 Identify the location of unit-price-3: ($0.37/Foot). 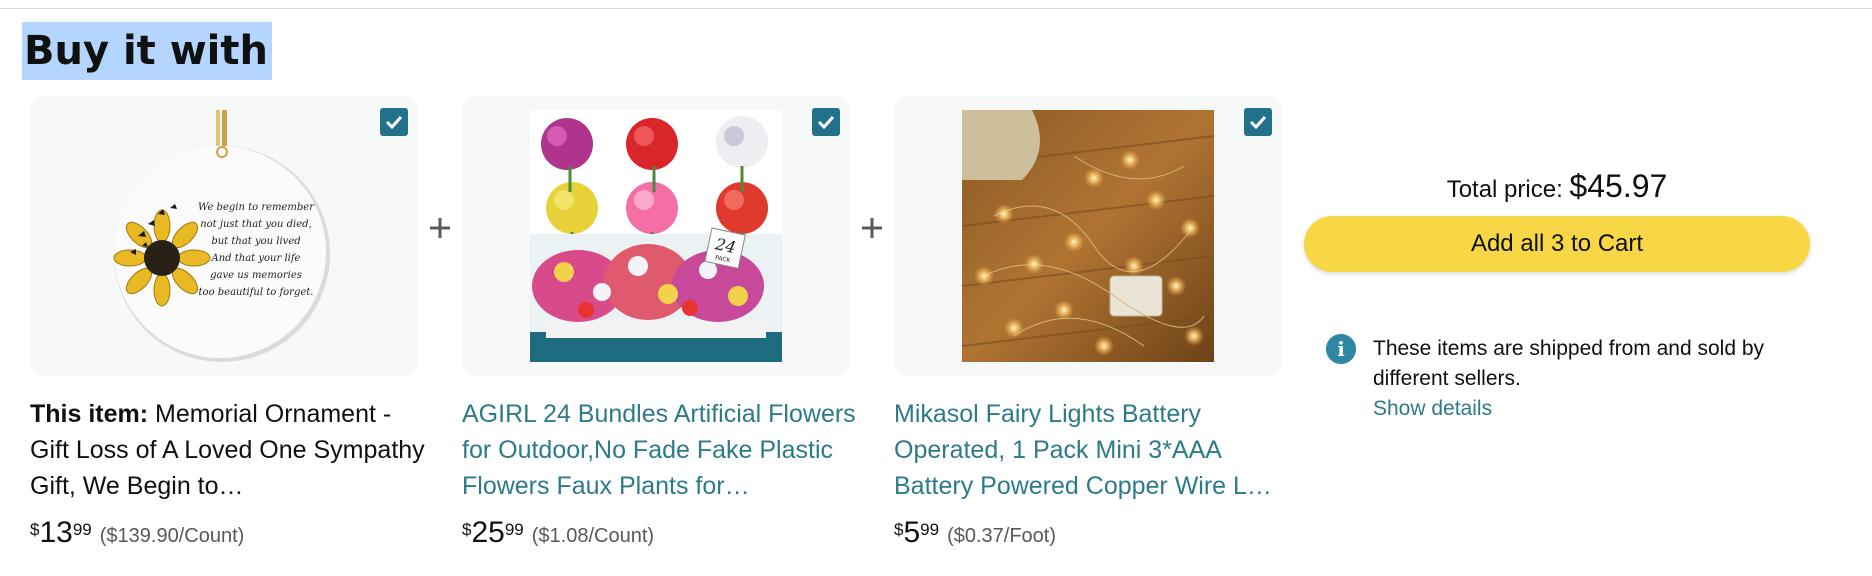
(1002, 536).